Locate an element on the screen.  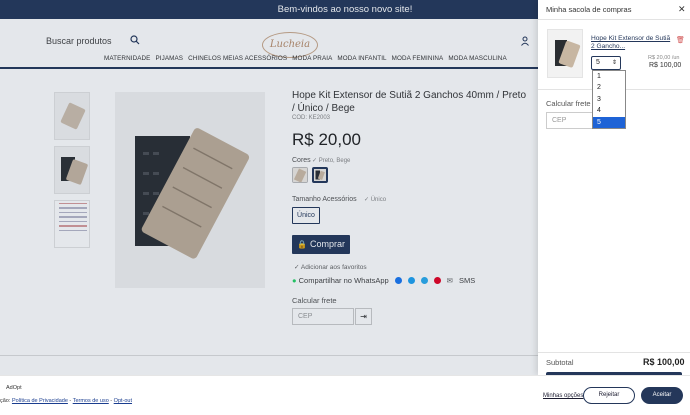
accept-button: Aceitar is located at coordinates (662, 395).